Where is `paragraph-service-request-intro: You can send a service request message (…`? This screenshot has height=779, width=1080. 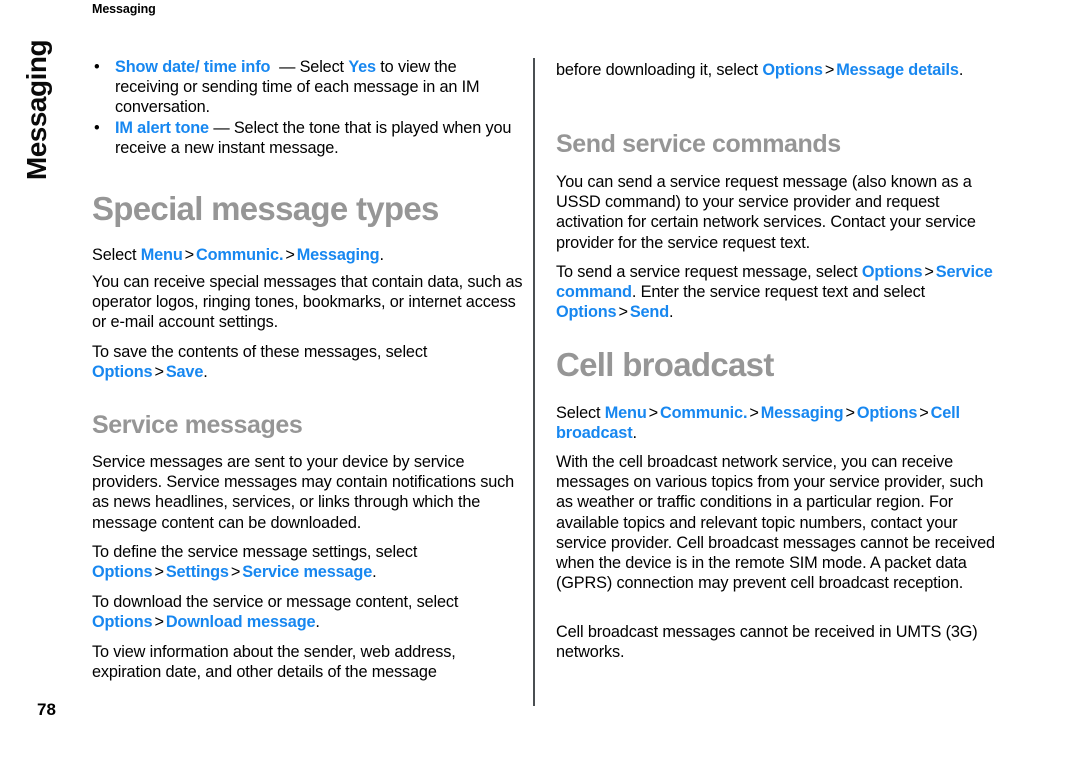
paragraph-service-request-intro: You can send a service request message (… is located at coordinates (766, 212).